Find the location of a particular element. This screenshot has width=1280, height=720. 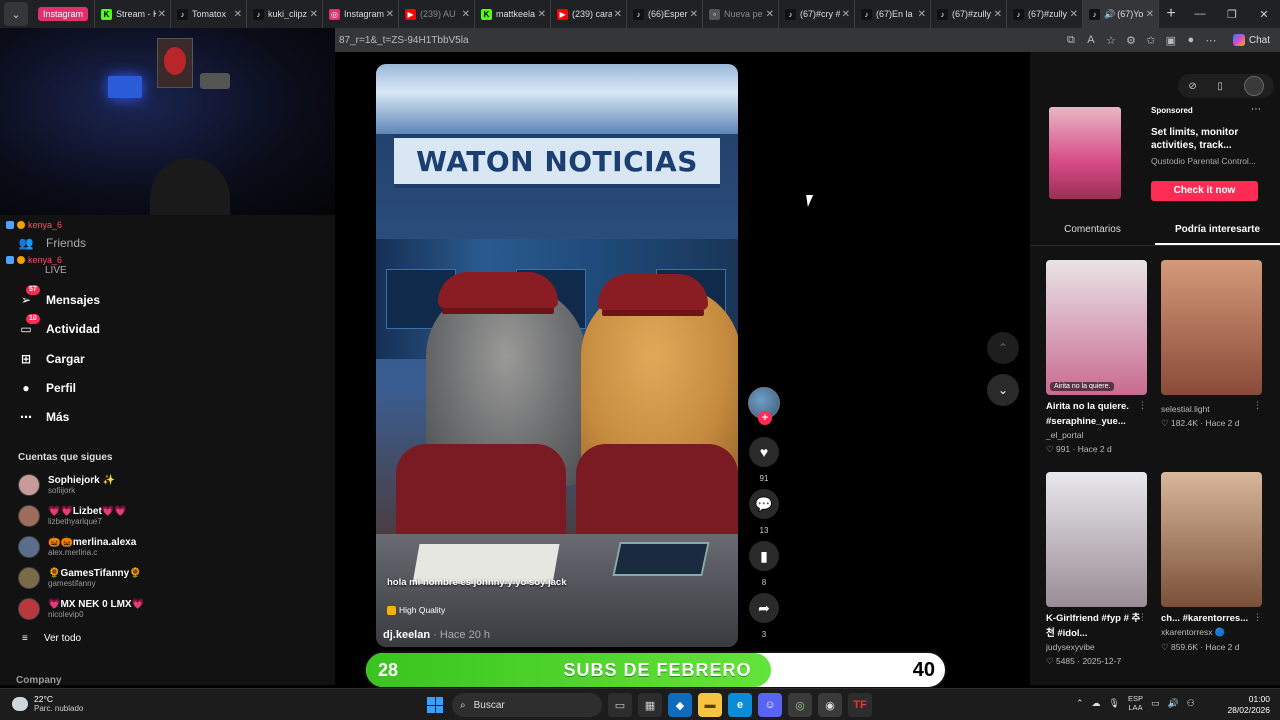

microphone-icon: 🎙 is located at coordinates (1114, 703).